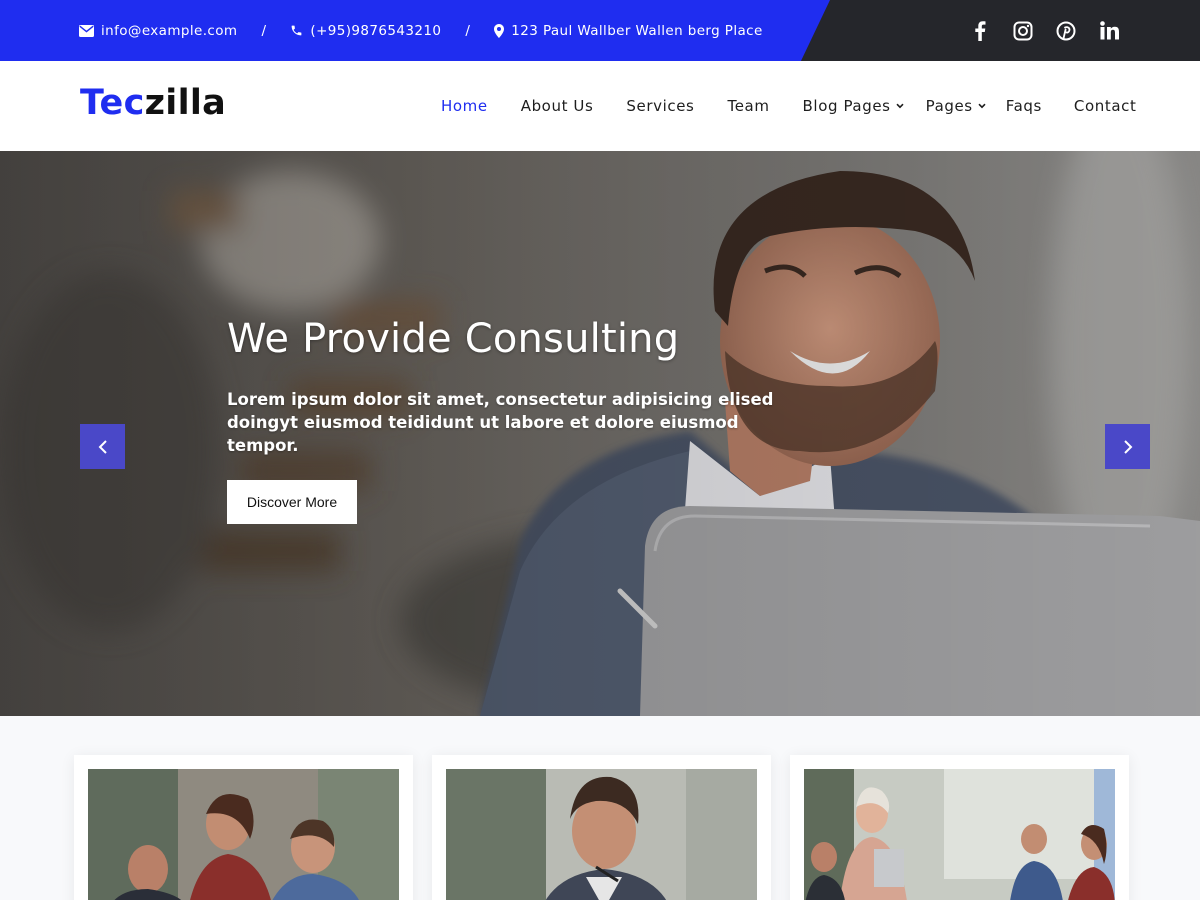  I want to click on phone-text: (+95)9876543210, so click(376, 30).